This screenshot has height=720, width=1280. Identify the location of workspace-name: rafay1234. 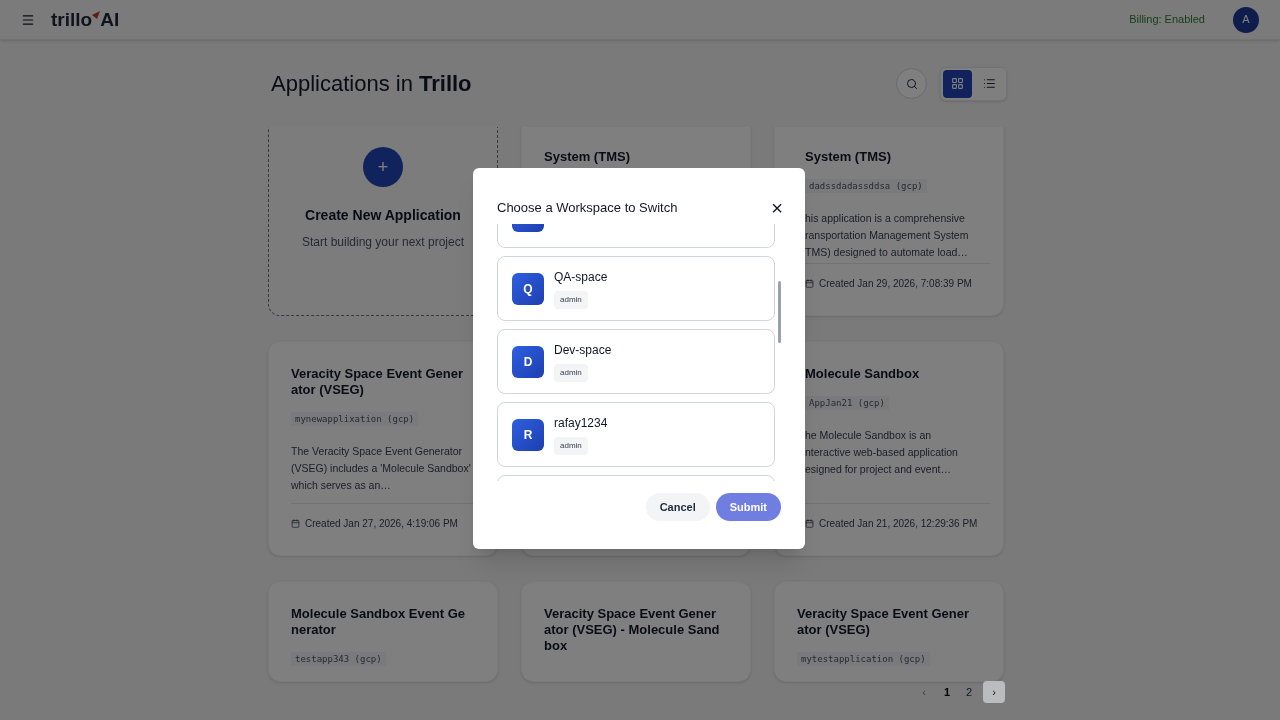
(581, 423).